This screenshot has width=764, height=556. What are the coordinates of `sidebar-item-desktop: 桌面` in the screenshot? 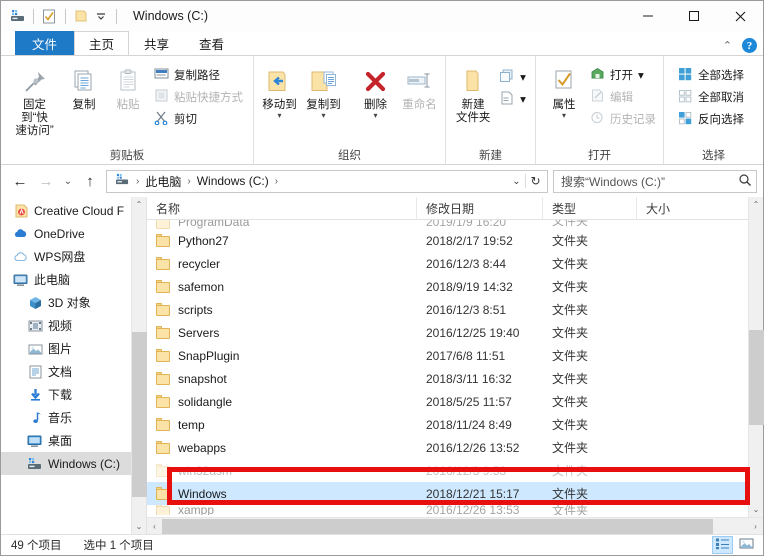 It's located at (66, 440).